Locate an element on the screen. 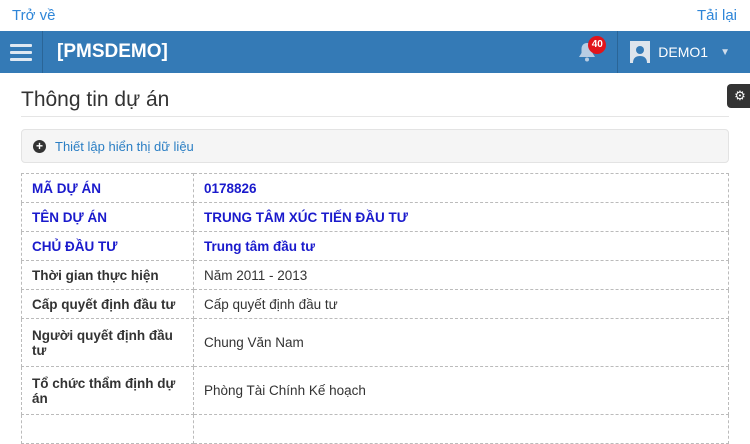  display-settings-link: Thiết lập hiển thị dữ liệu is located at coordinates (124, 146).